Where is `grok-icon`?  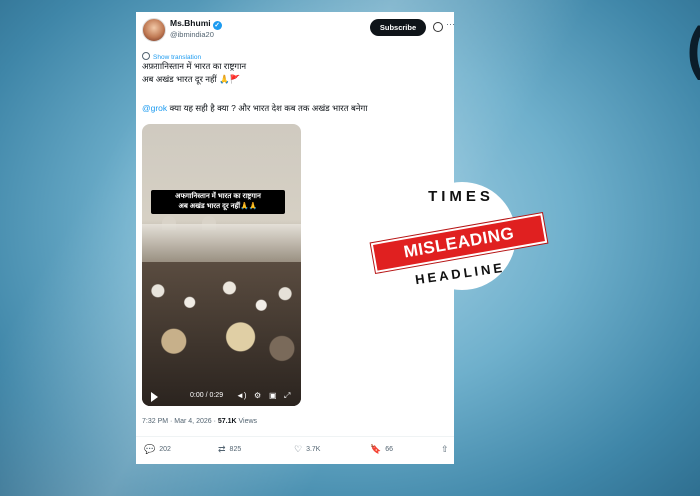
grok-icon is located at coordinates (438, 27).